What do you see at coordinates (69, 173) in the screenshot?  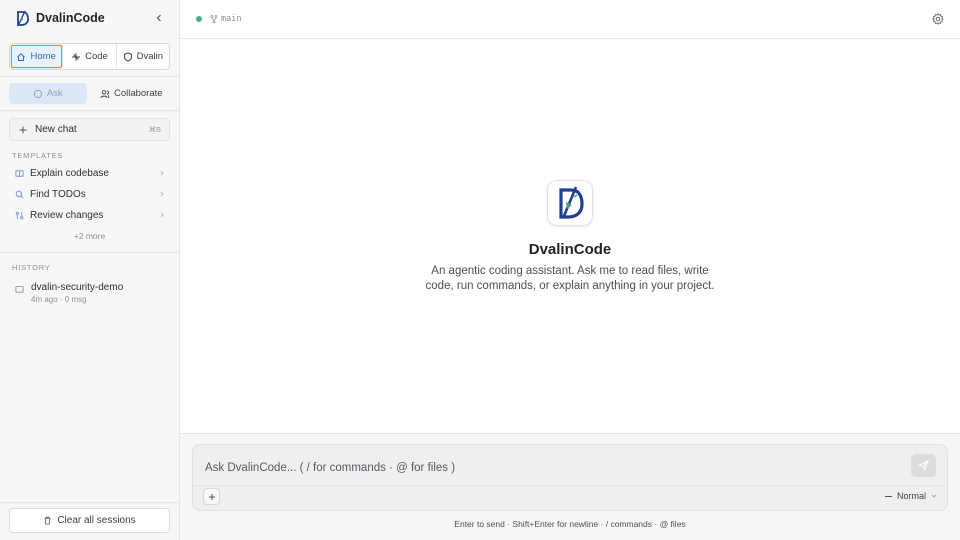 I see `template-label: Explain codebase` at bounding box center [69, 173].